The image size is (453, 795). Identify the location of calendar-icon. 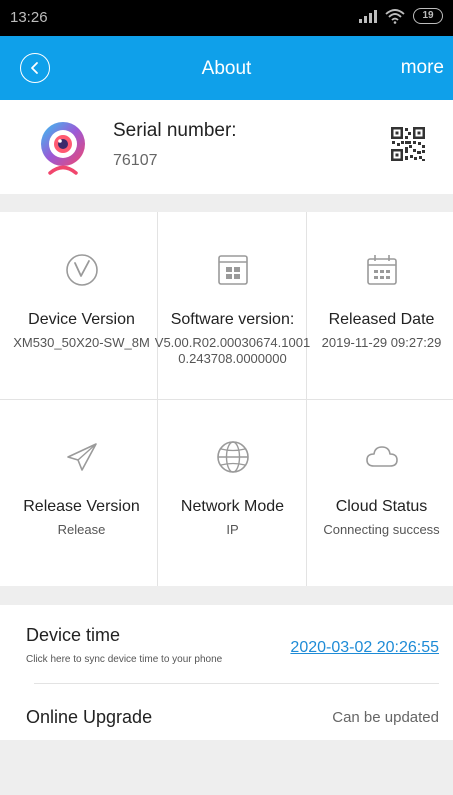
(381, 270).